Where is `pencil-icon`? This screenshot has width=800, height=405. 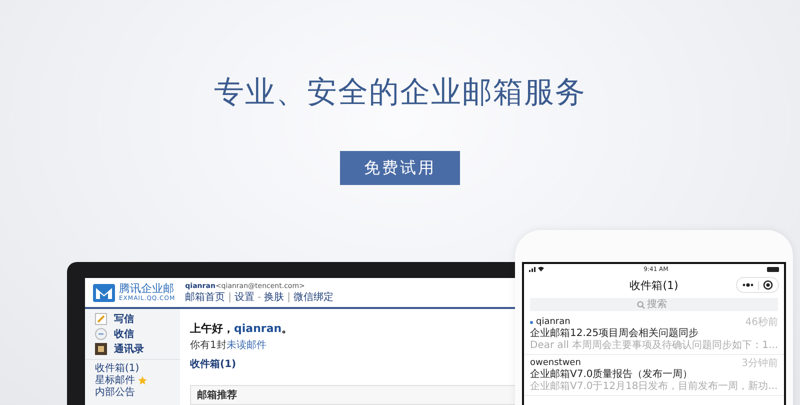
pencil-icon is located at coordinates (101, 318).